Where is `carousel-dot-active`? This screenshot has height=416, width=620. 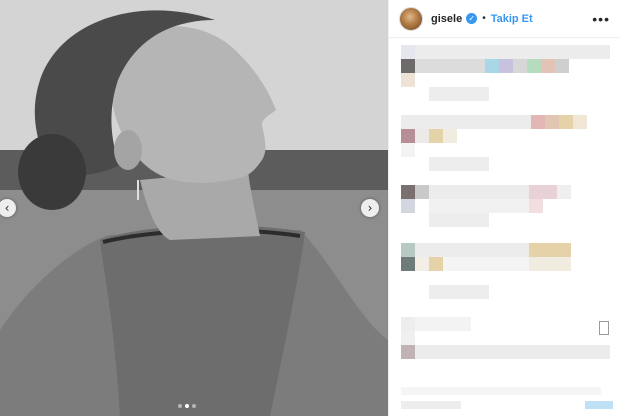
carousel-dot-active is located at coordinates (187, 406).